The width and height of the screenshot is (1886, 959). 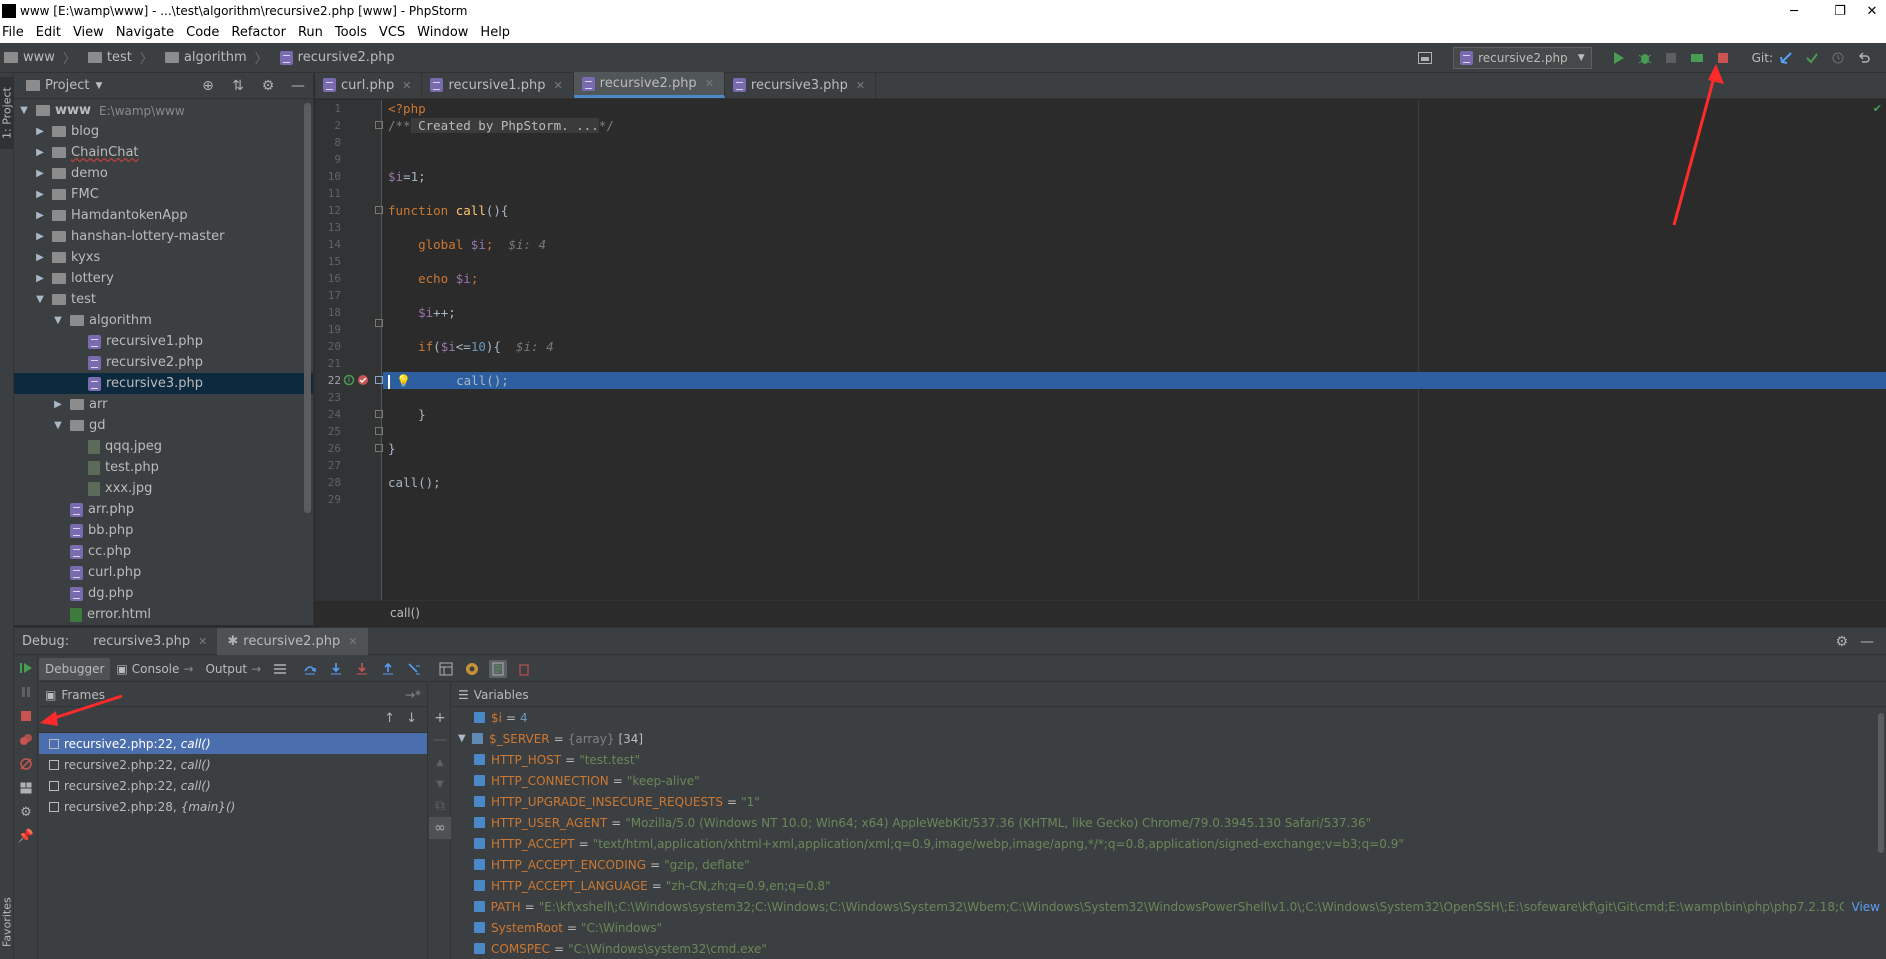 What do you see at coordinates (163, 194) in the screenshot?
I see `tree-node-fmc: ▶ FMC` at bounding box center [163, 194].